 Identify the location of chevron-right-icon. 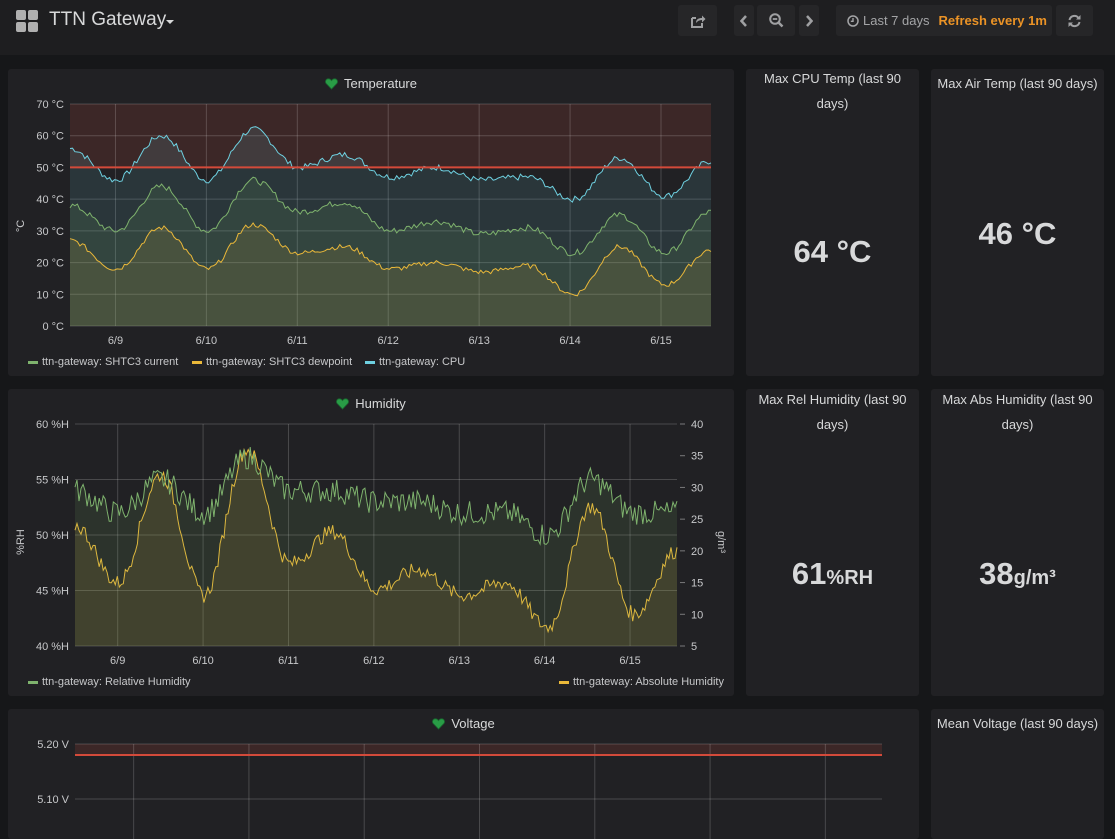
(809, 20).